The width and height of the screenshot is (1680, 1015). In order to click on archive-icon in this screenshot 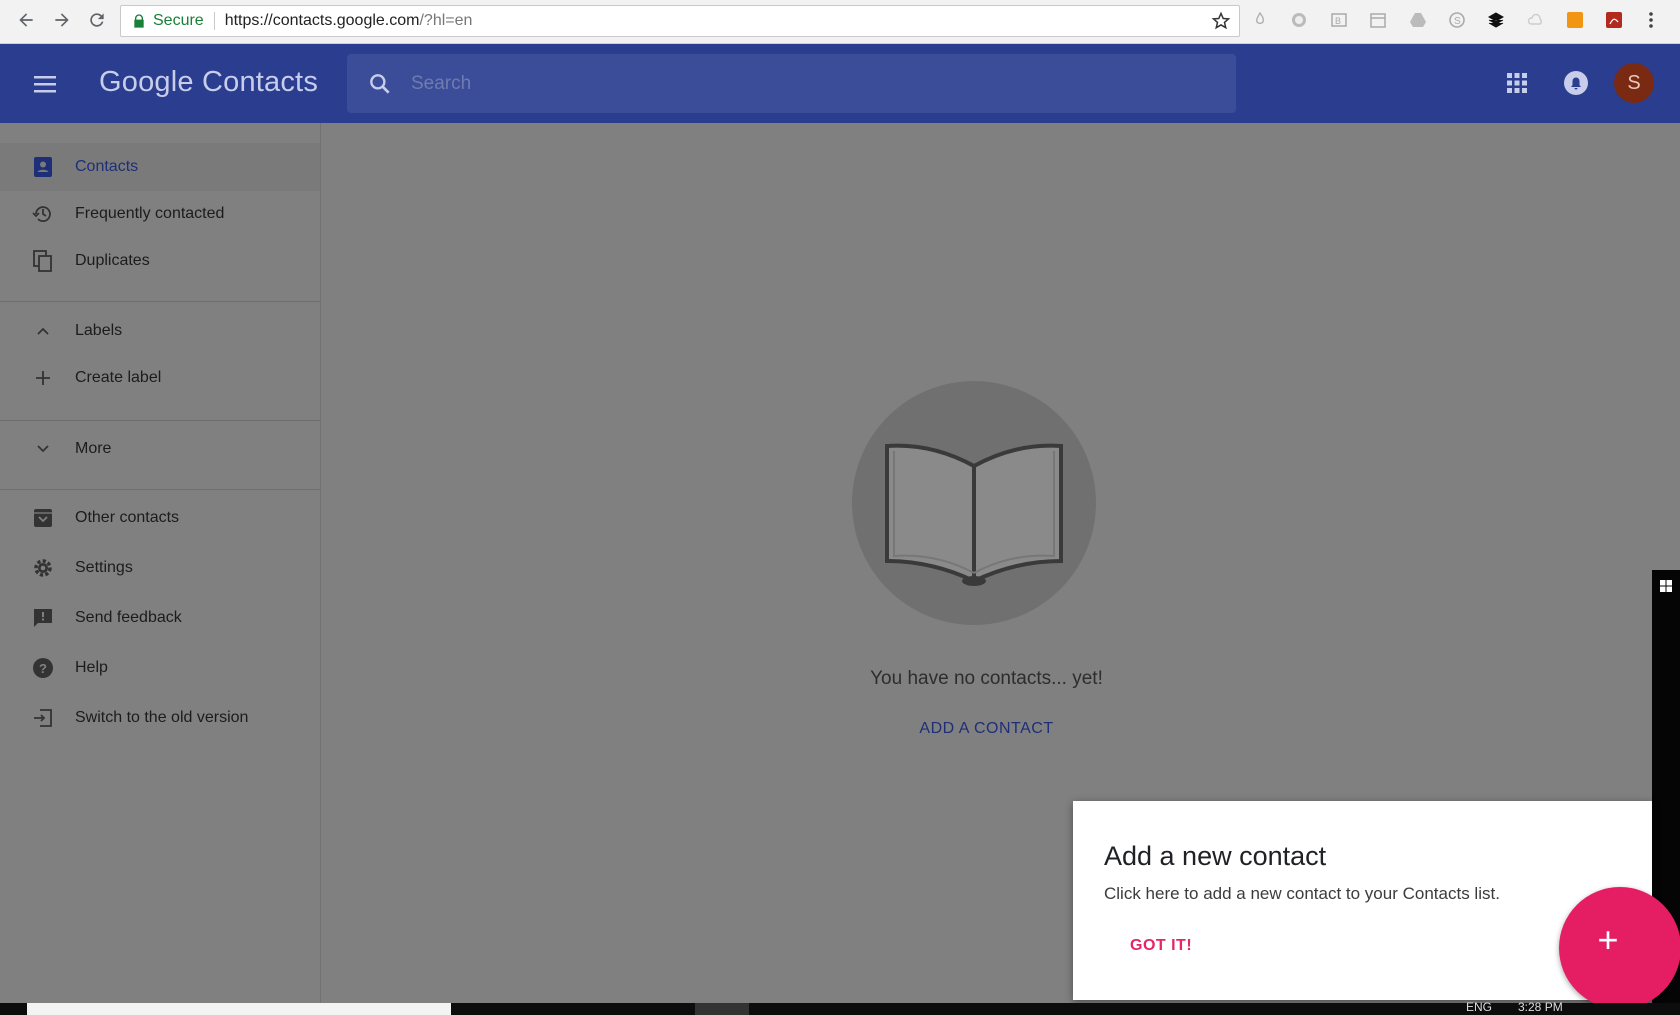, I will do `click(43, 518)`.